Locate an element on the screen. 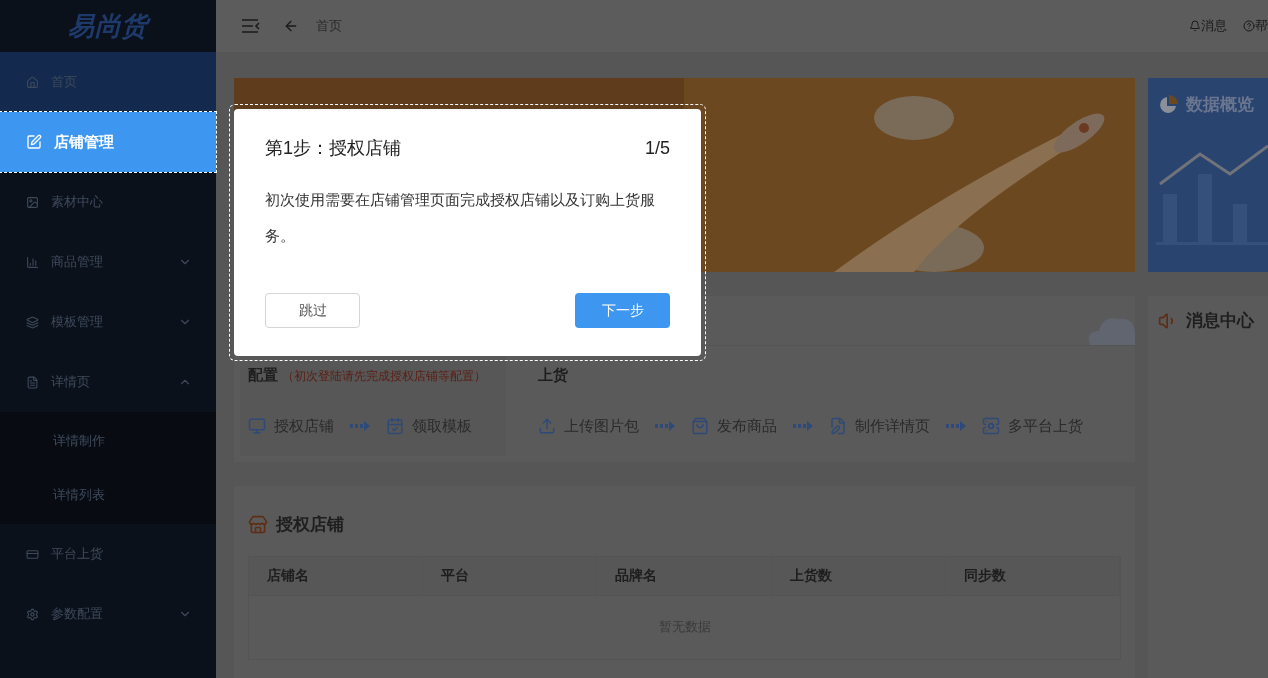 This screenshot has height=678, width=1268. menu-icon is located at coordinates (251, 26).